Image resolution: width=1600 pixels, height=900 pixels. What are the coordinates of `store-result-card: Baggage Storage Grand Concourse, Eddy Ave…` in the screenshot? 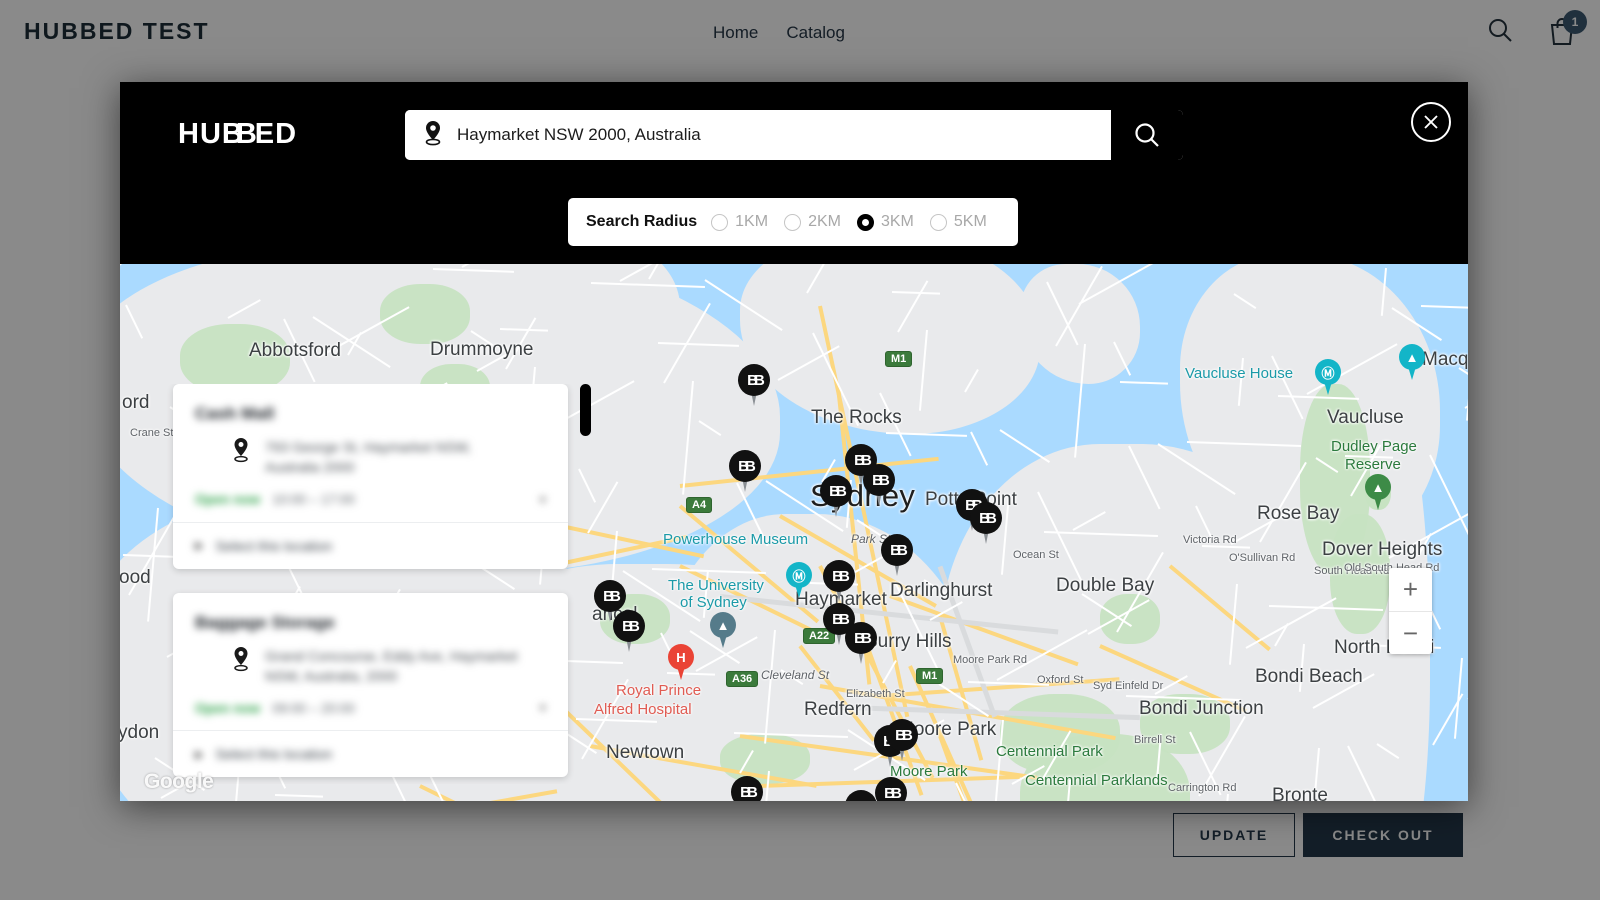 It's located at (370, 685).